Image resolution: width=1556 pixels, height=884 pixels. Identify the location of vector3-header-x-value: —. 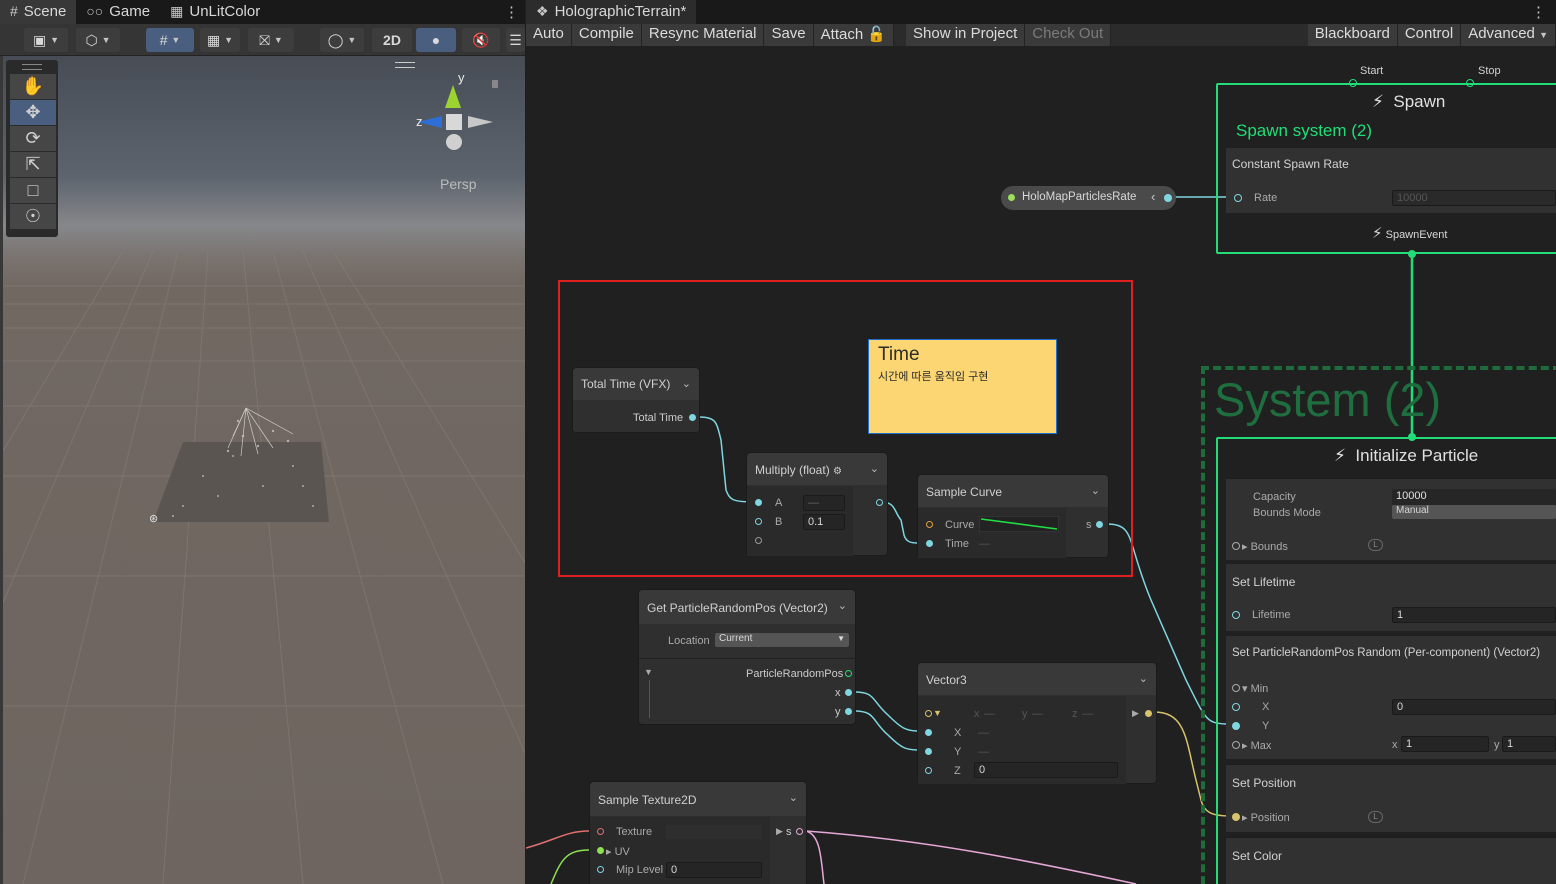
(989, 714).